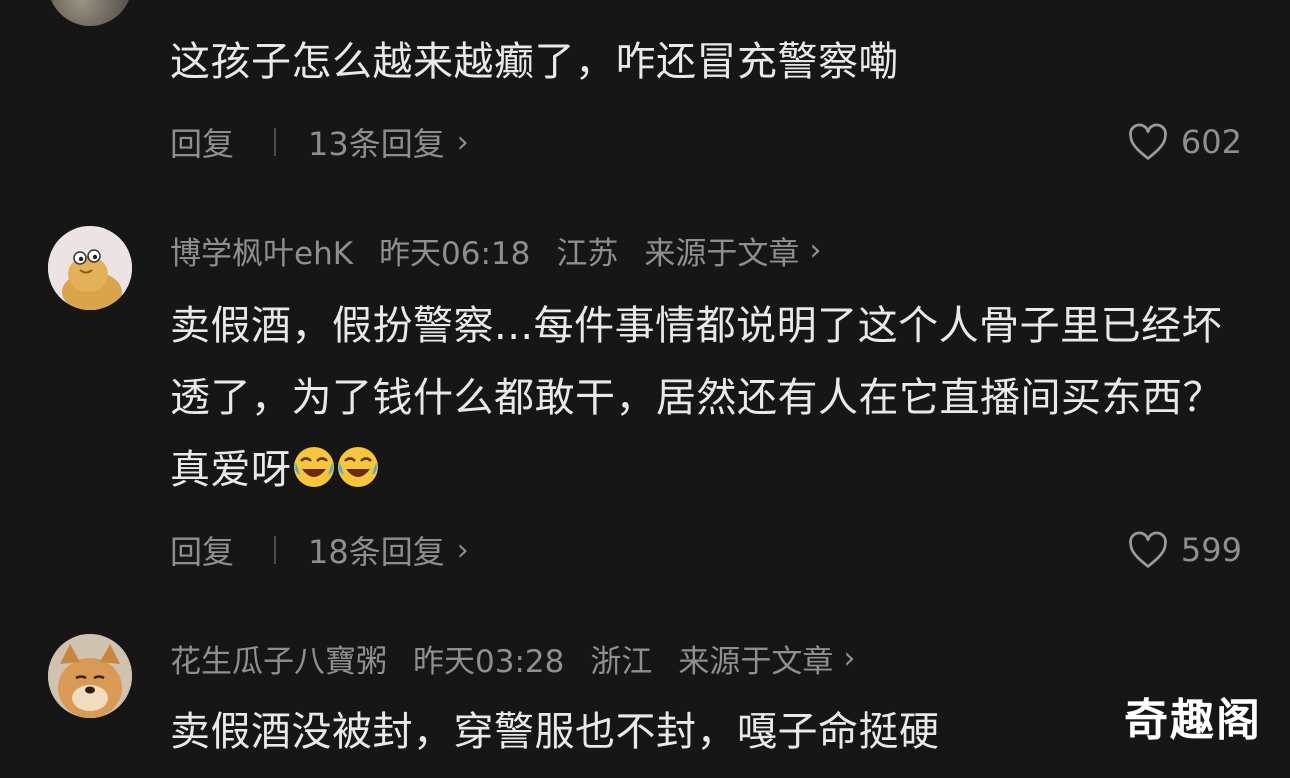  What do you see at coordinates (555, 732) in the screenshot?
I see `comment-text: 卖假酒没被封，穿警服也不封，嘎子命挺硬` at bounding box center [555, 732].